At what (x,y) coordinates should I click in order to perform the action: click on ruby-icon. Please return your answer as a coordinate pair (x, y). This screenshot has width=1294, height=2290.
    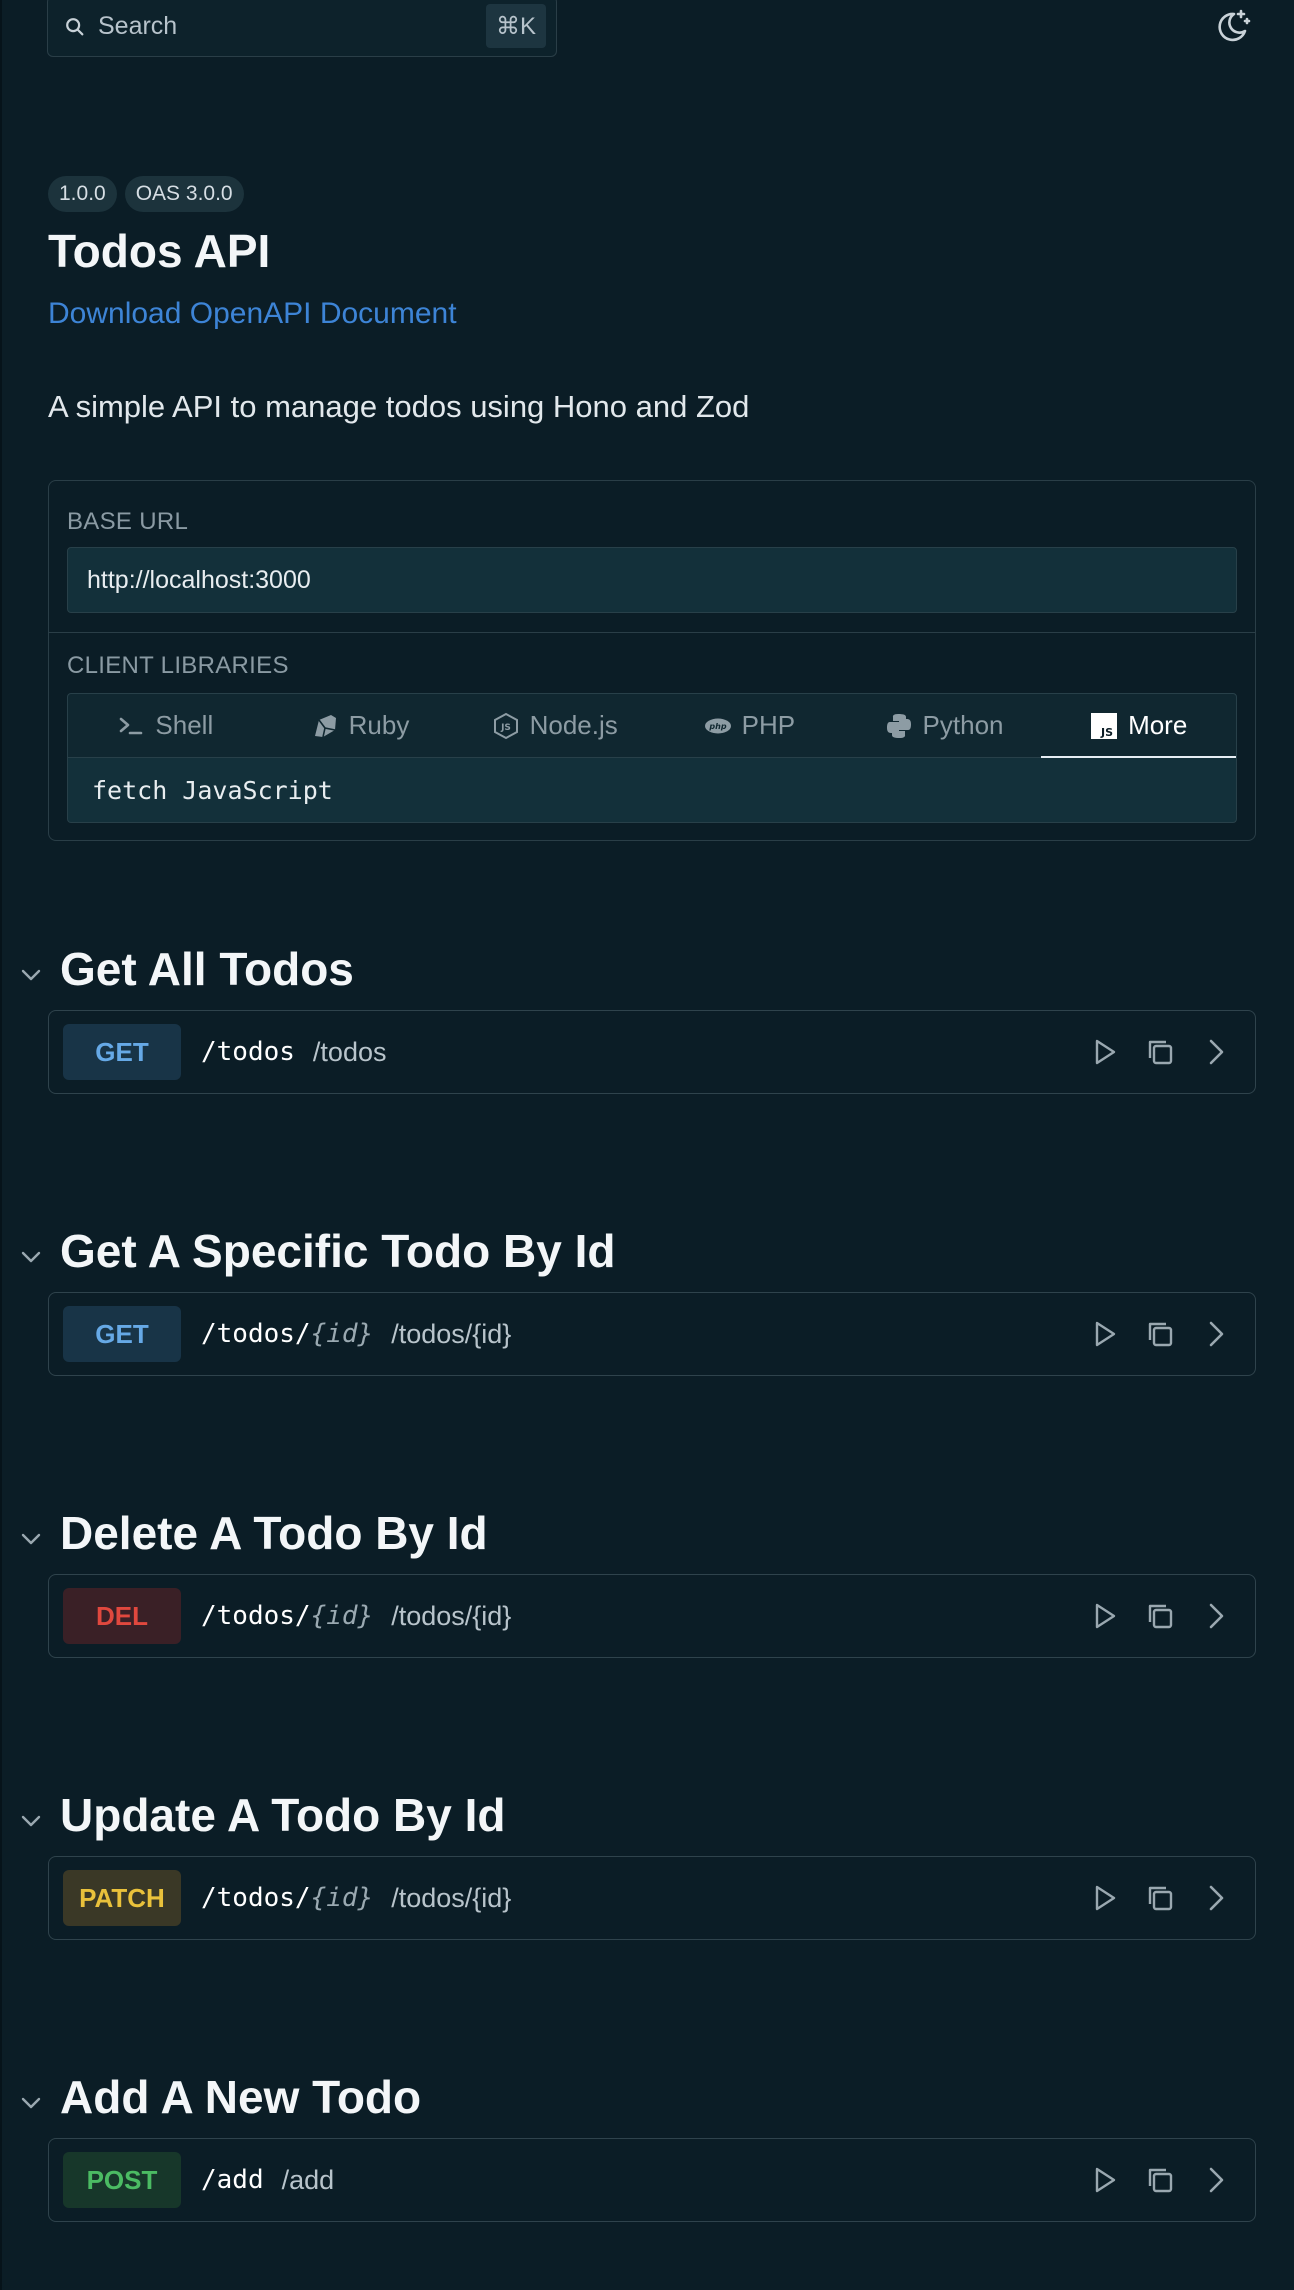
    Looking at the image, I should click on (325, 726).